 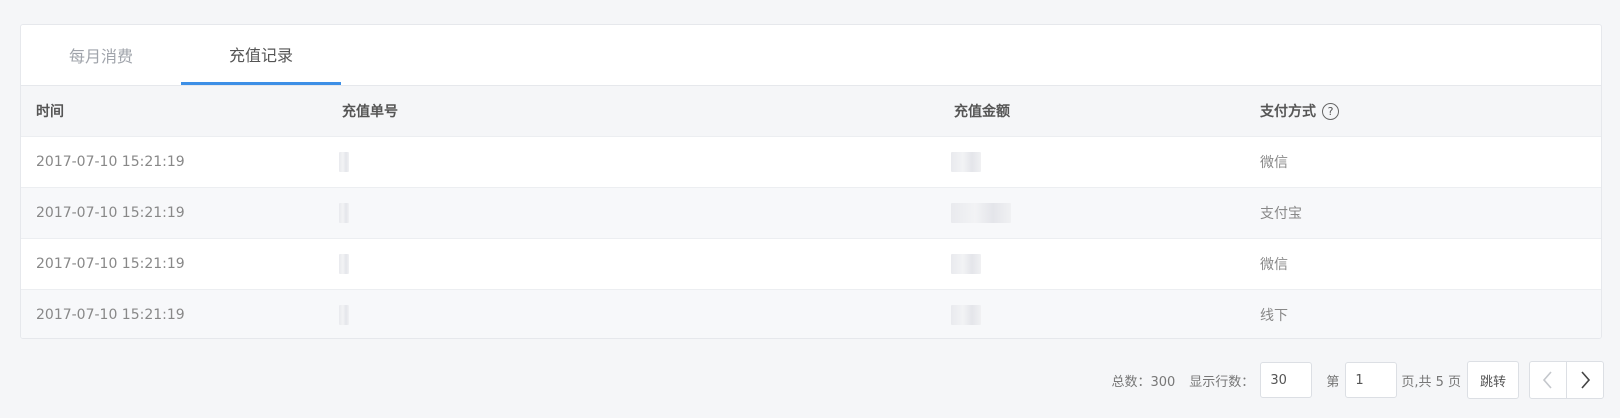 What do you see at coordinates (1371, 380) in the screenshot?
I see `page-number-input` at bounding box center [1371, 380].